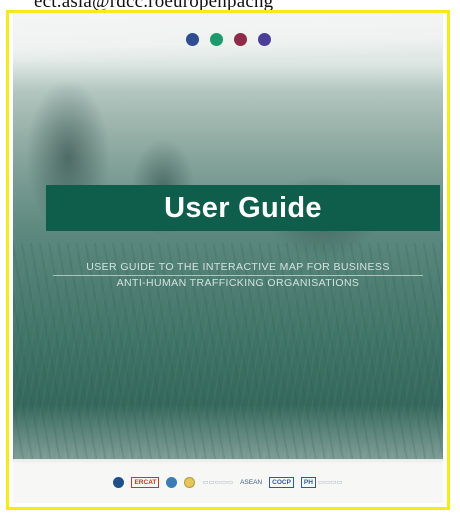  I want to click on cover-title: User Guide, so click(243, 207).